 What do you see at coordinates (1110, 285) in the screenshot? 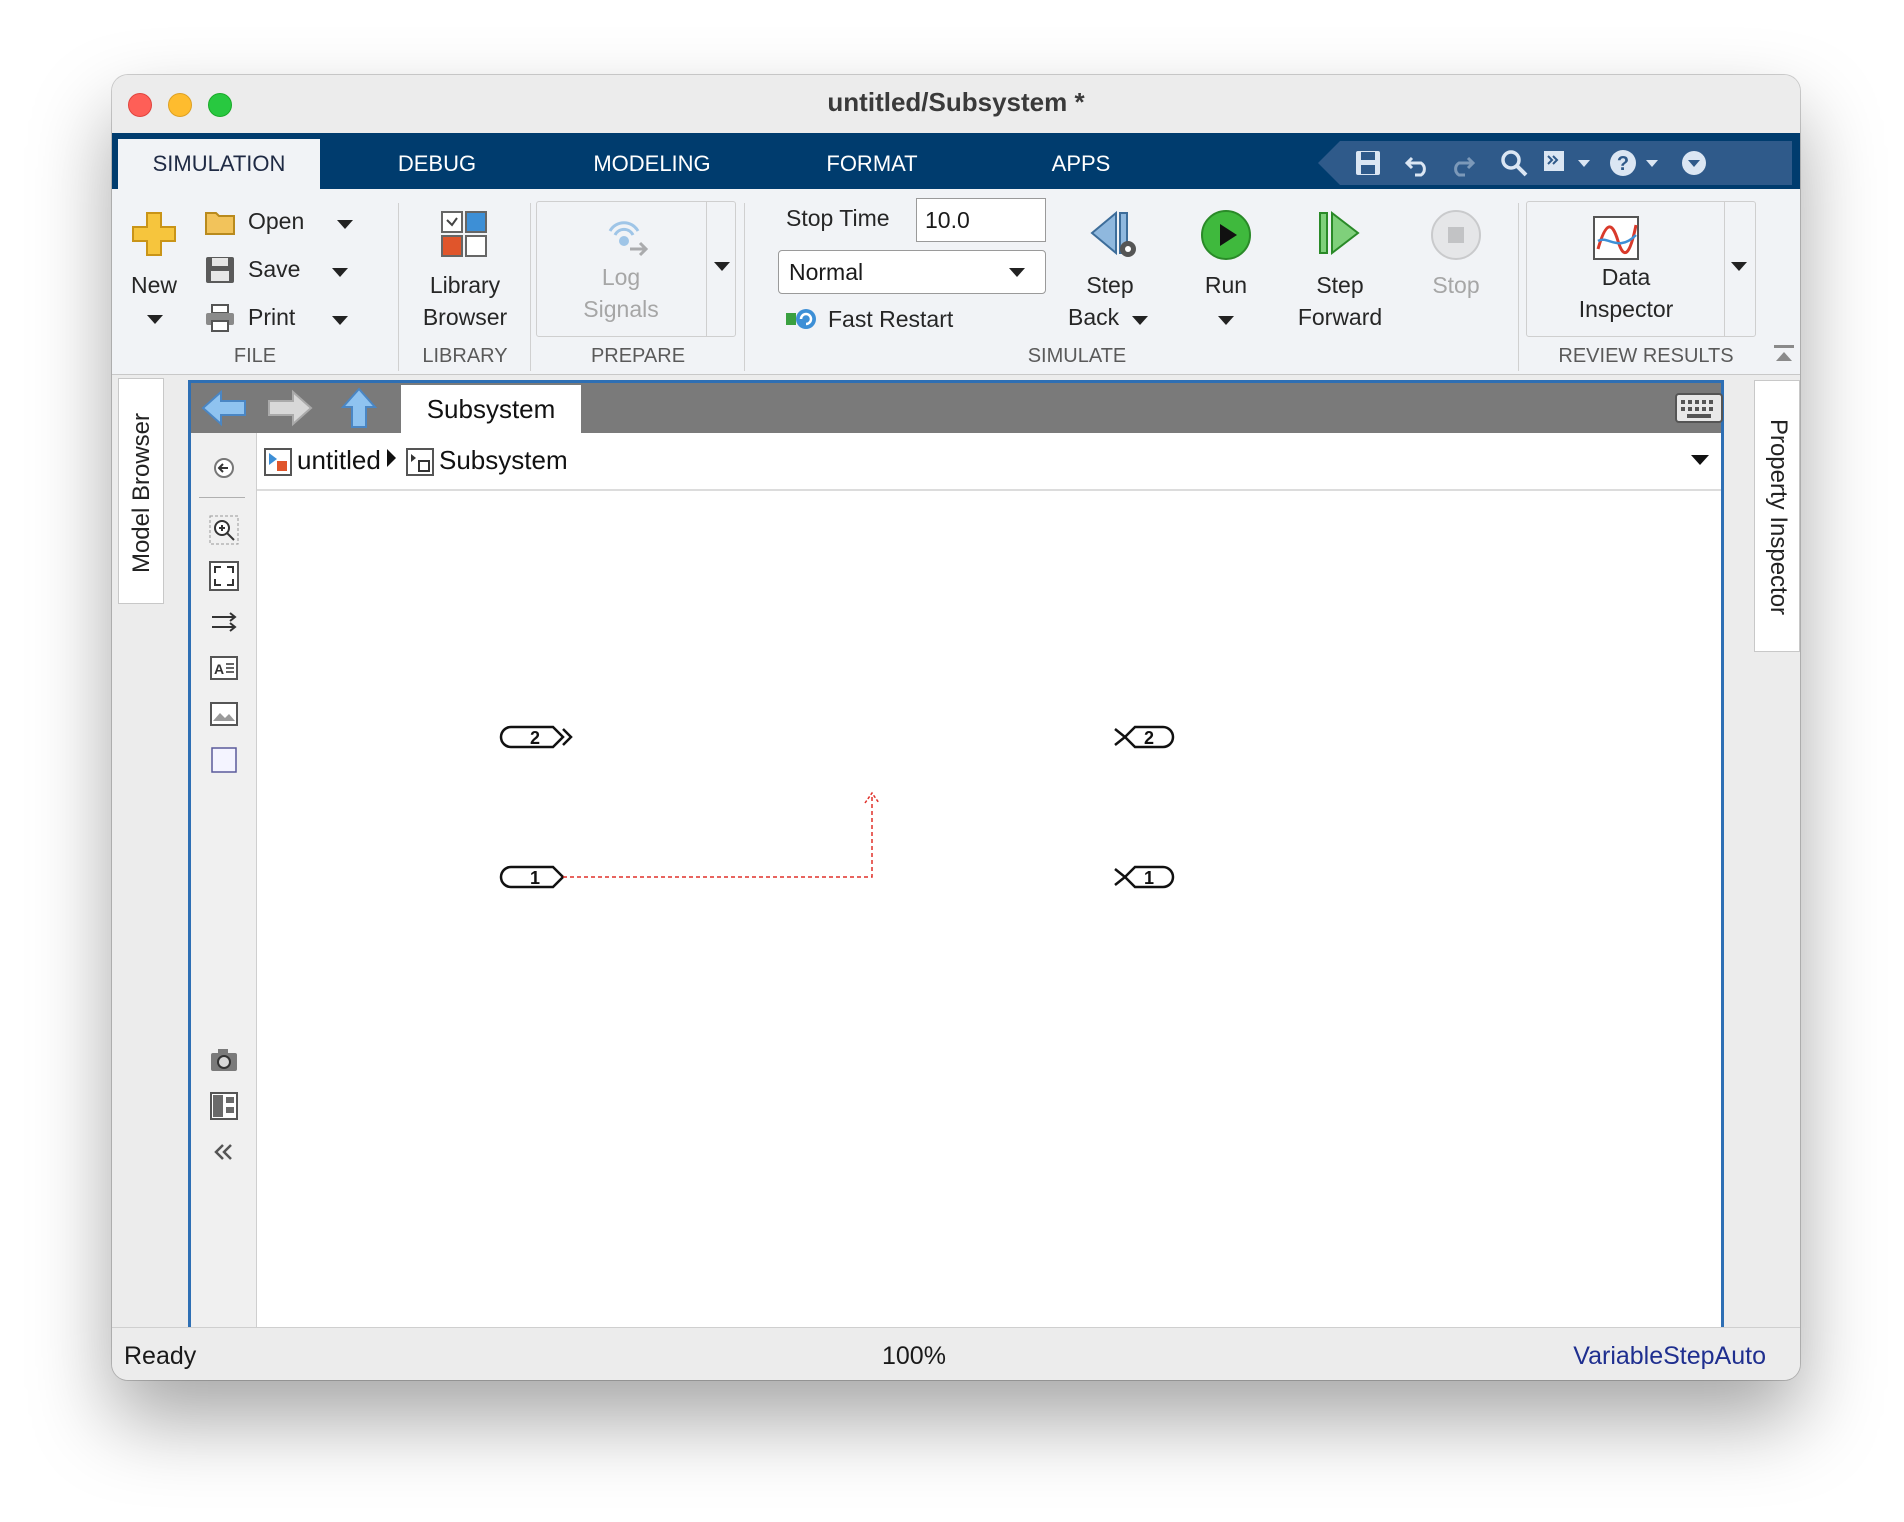
I see `step-back-label-line1: Step` at bounding box center [1110, 285].